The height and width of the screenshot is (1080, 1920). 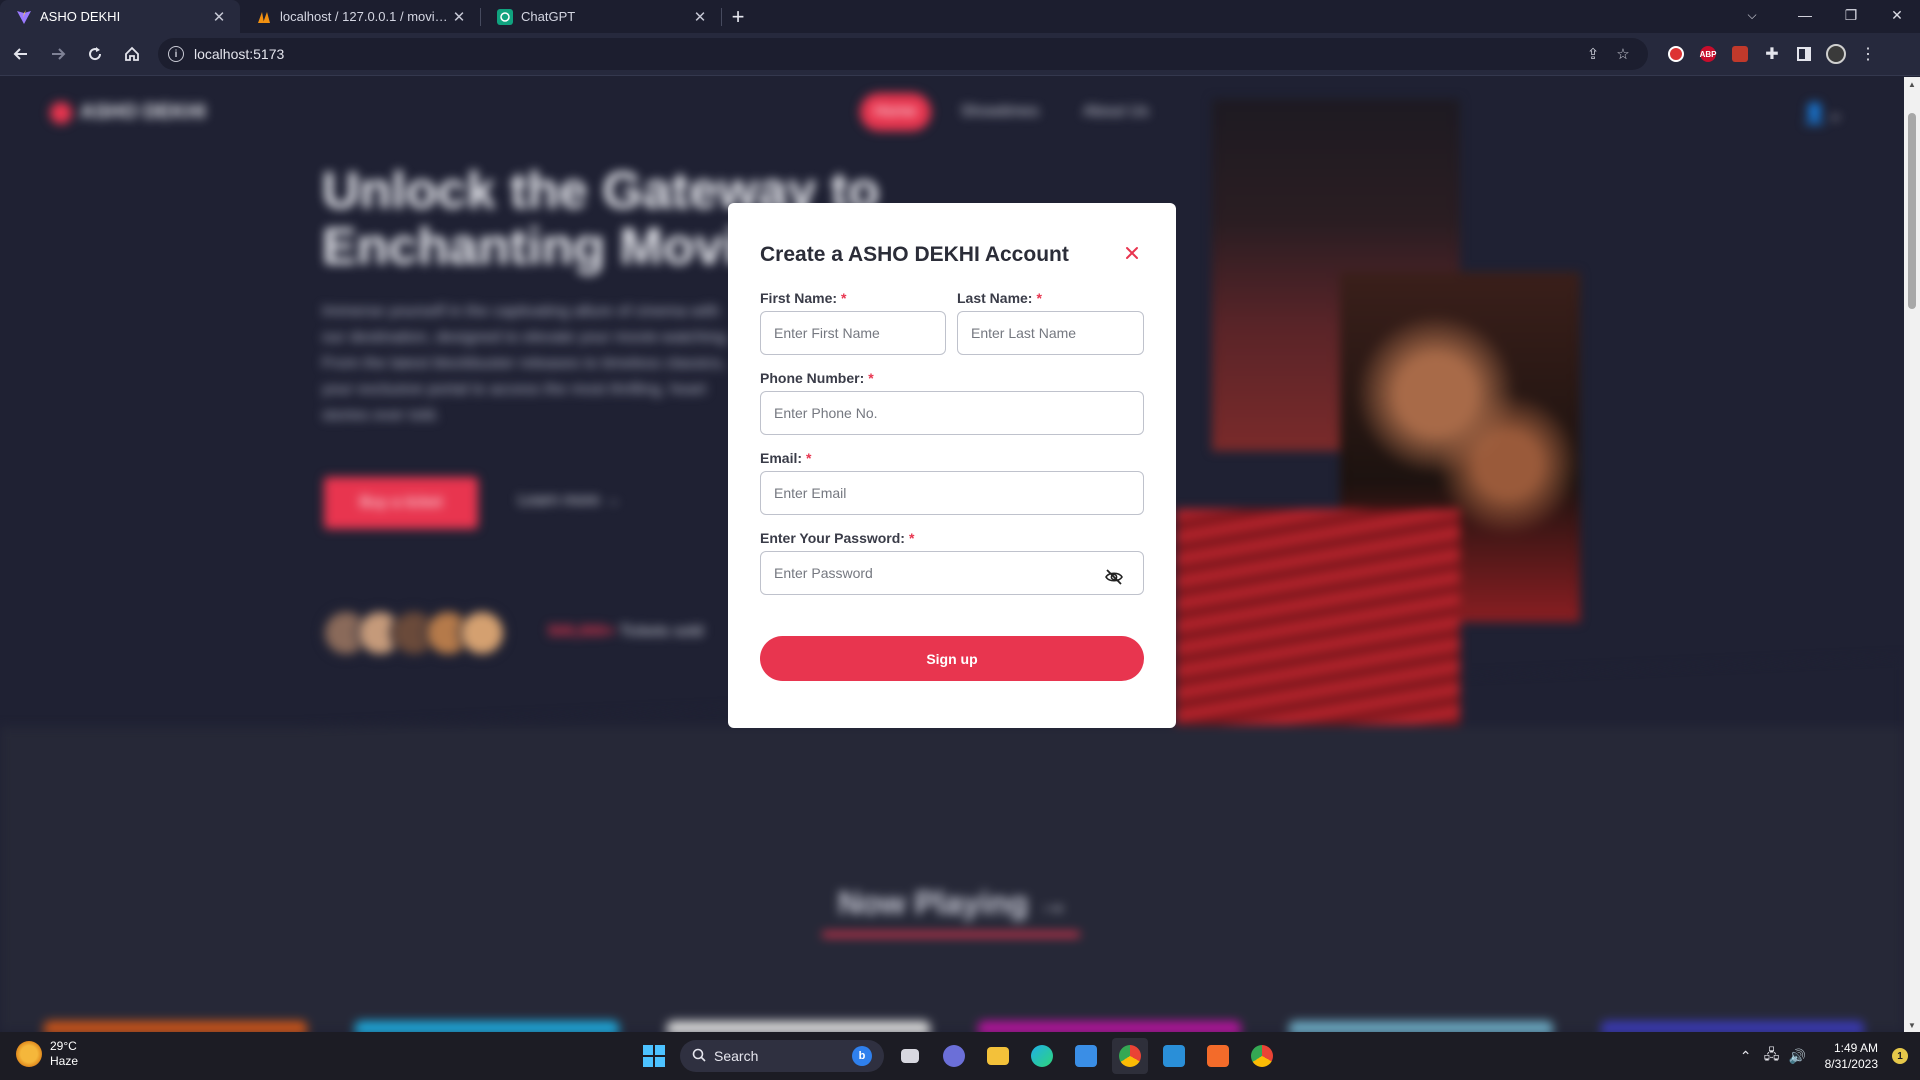 What do you see at coordinates (853, 333) in the screenshot?
I see `first-name-input` at bounding box center [853, 333].